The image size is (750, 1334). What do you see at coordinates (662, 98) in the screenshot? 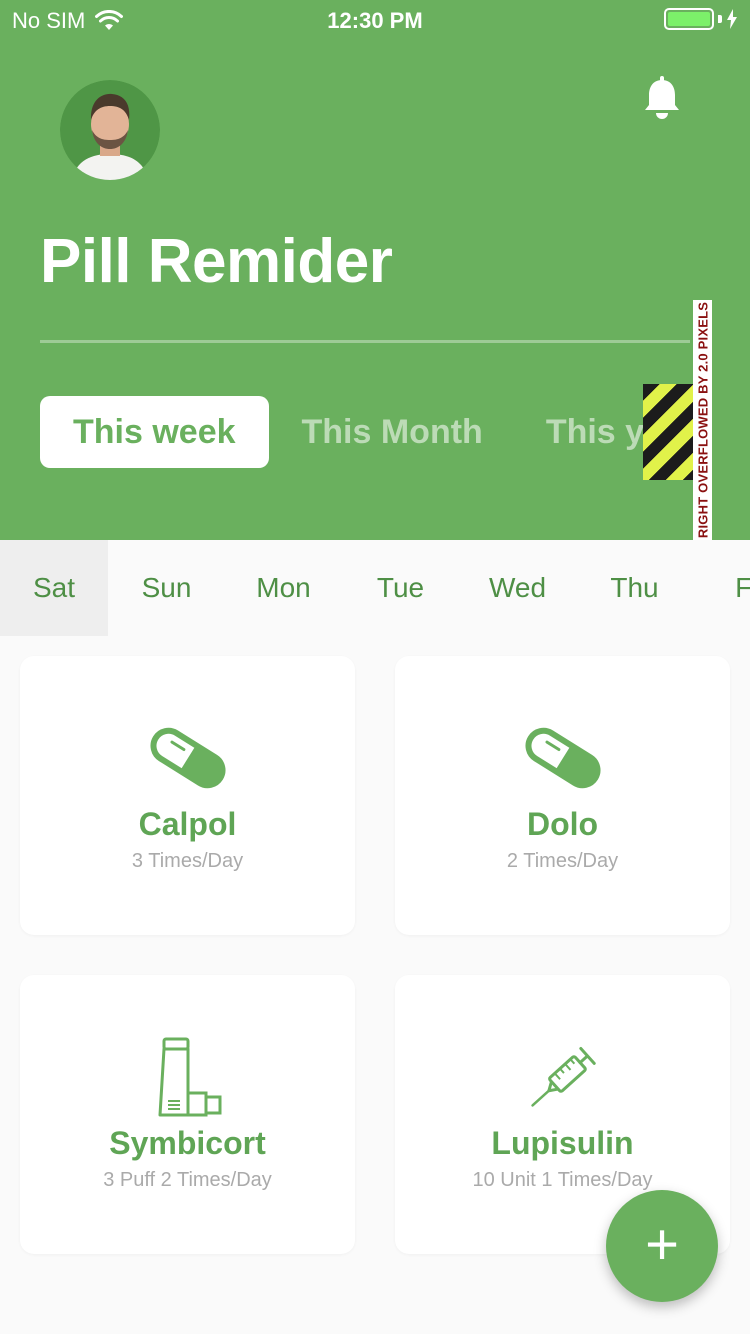
I see `bell-icon` at bounding box center [662, 98].